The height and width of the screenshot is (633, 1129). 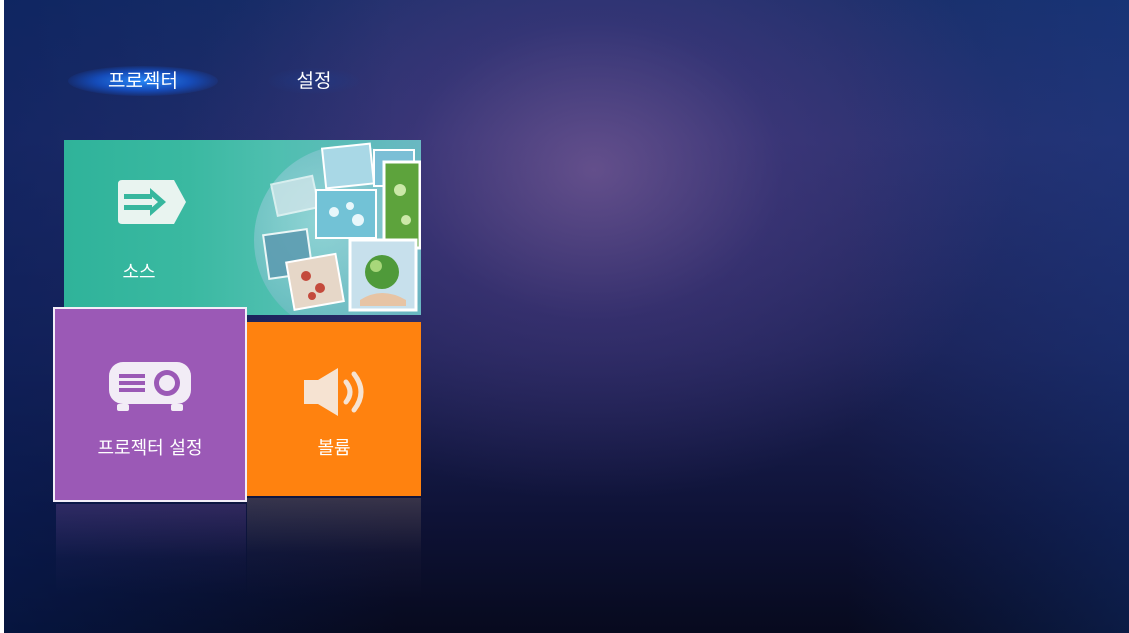 What do you see at coordinates (150, 448) in the screenshot?
I see `projector-settings-tile-label: 프로젝터 설정` at bounding box center [150, 448].